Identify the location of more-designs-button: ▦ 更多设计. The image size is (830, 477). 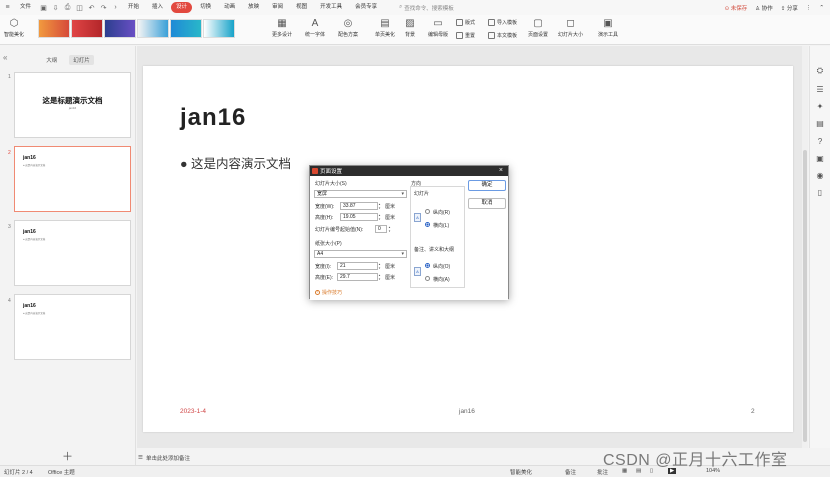
(282, 28).